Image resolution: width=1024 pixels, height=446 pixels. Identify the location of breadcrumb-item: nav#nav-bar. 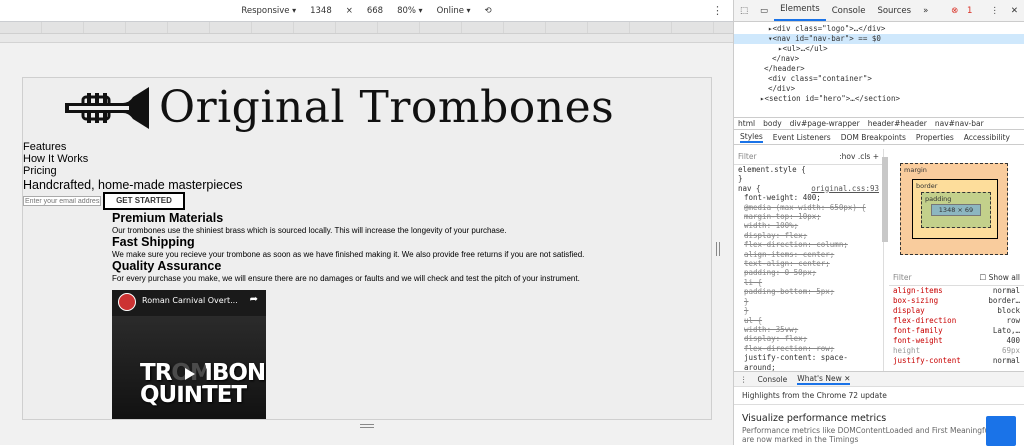
(959, 123).